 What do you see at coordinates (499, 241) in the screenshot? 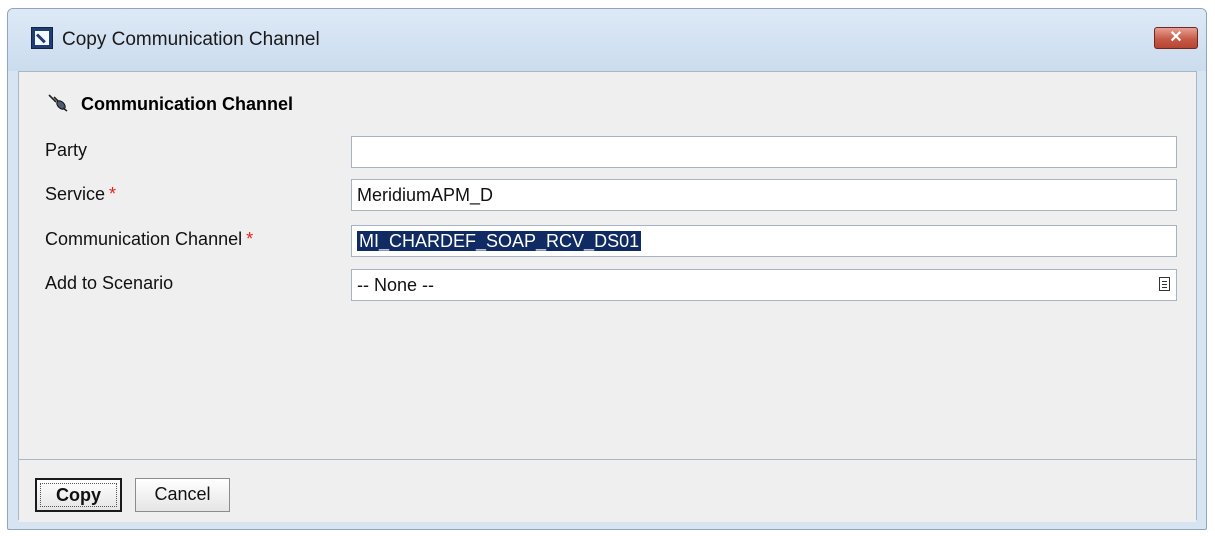
I see `channel-input-value: MI_CHARDEF_SOAP_RCV_DS01` at bounding box center [499, 241].